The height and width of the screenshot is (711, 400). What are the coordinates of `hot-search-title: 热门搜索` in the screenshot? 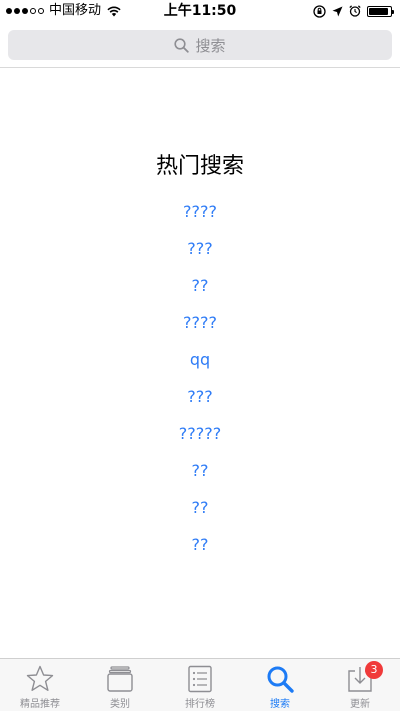 It's located at (199, 166).